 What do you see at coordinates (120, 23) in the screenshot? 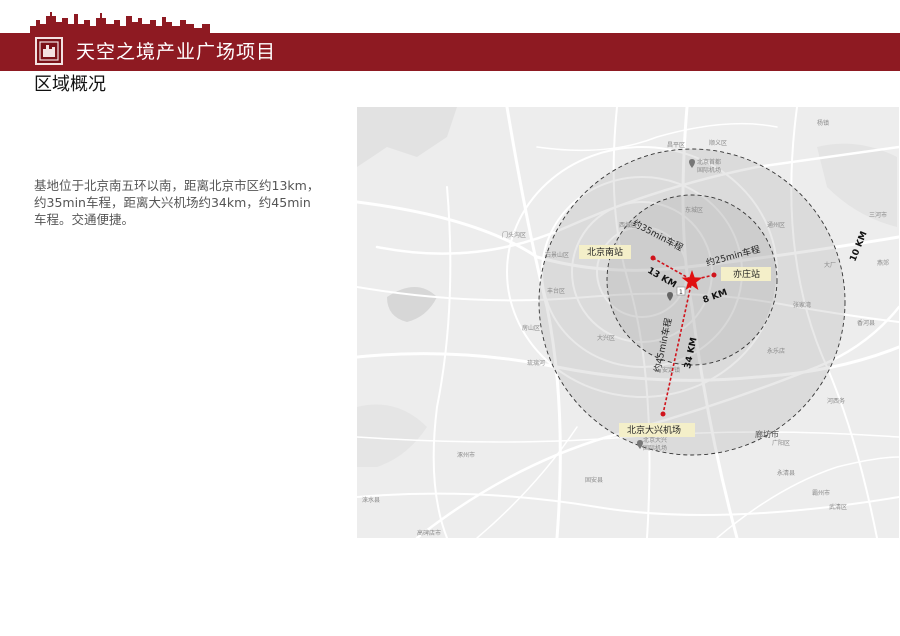
I see `skyline-decoration` at bounding box center [120, 23].